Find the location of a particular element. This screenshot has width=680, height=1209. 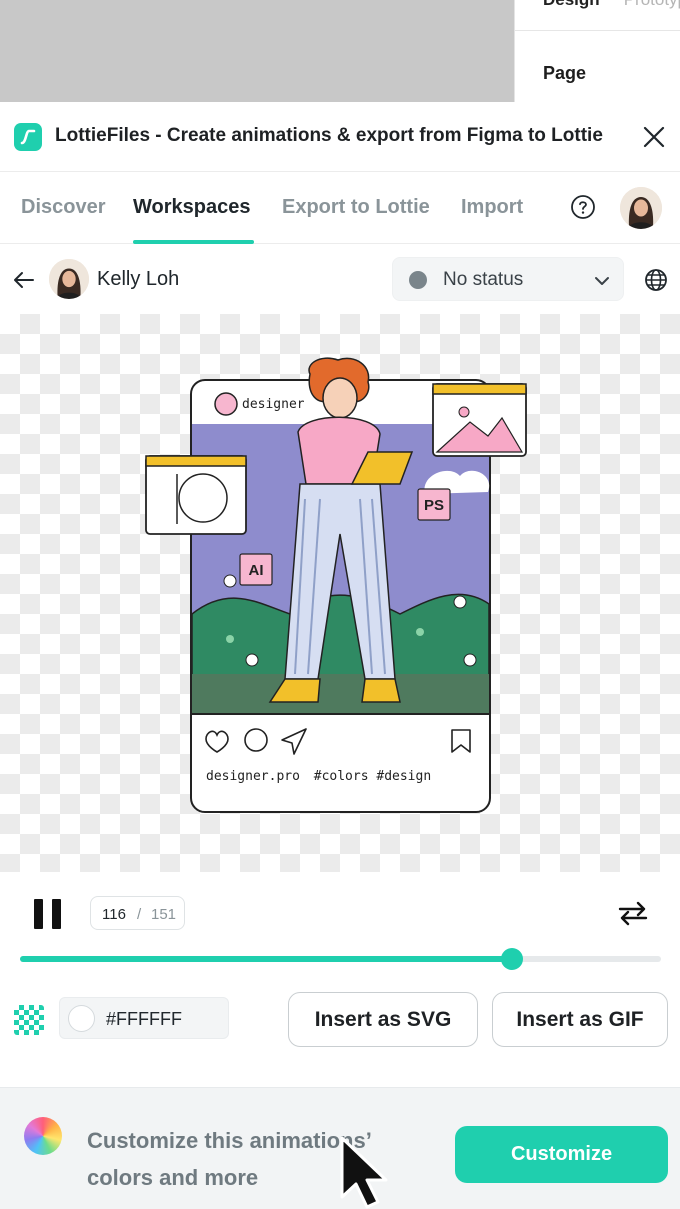

tab-discover: Discover is located at coordinates (63, 207).